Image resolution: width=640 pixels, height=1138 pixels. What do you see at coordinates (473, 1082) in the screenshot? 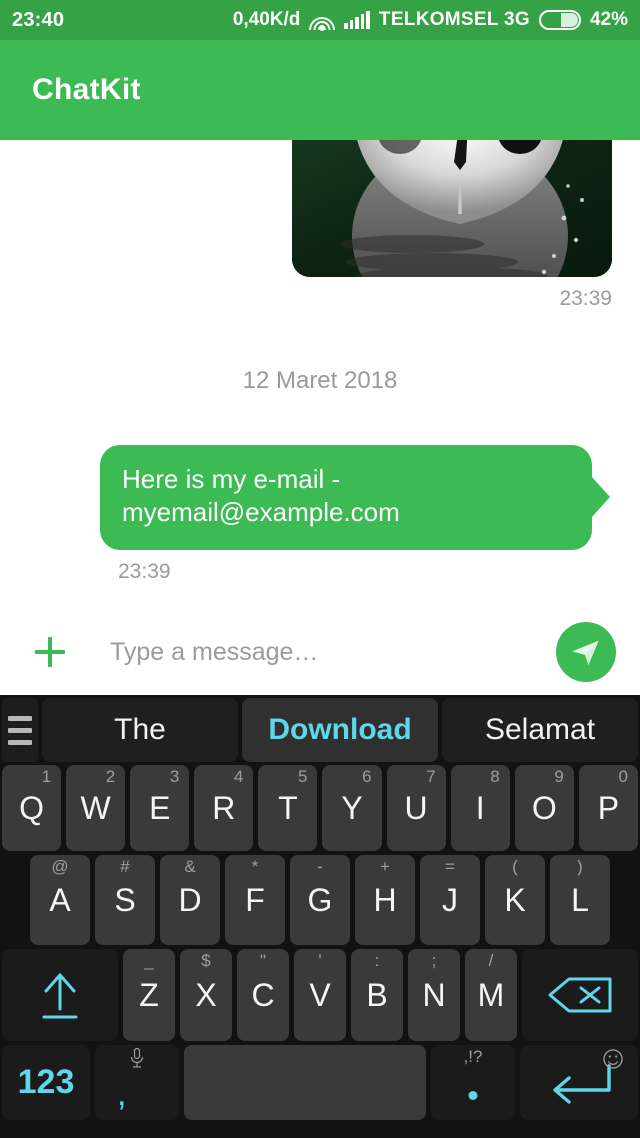
I see `period-key: ,!?` at bounding box center [473, 1082].